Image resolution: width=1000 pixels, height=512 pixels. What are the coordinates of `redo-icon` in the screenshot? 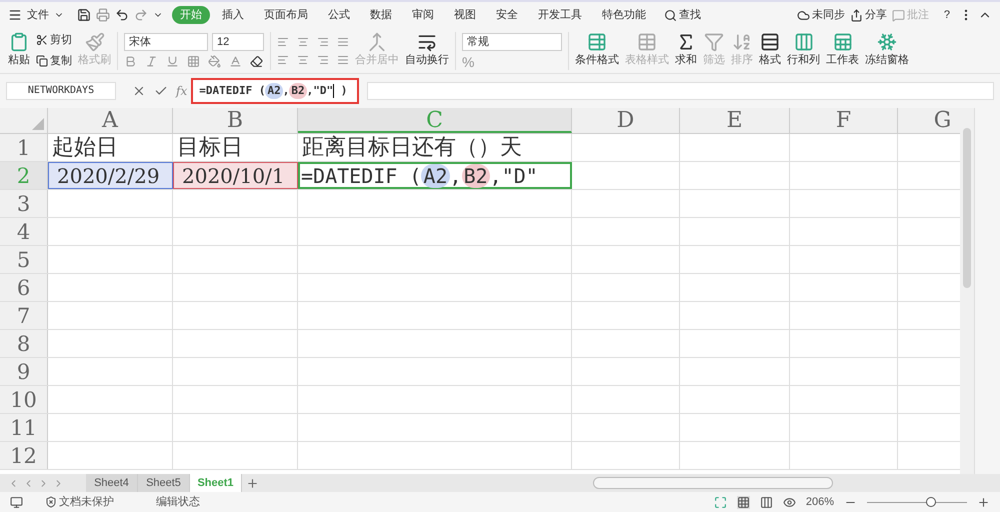 It's located at (141, 15).